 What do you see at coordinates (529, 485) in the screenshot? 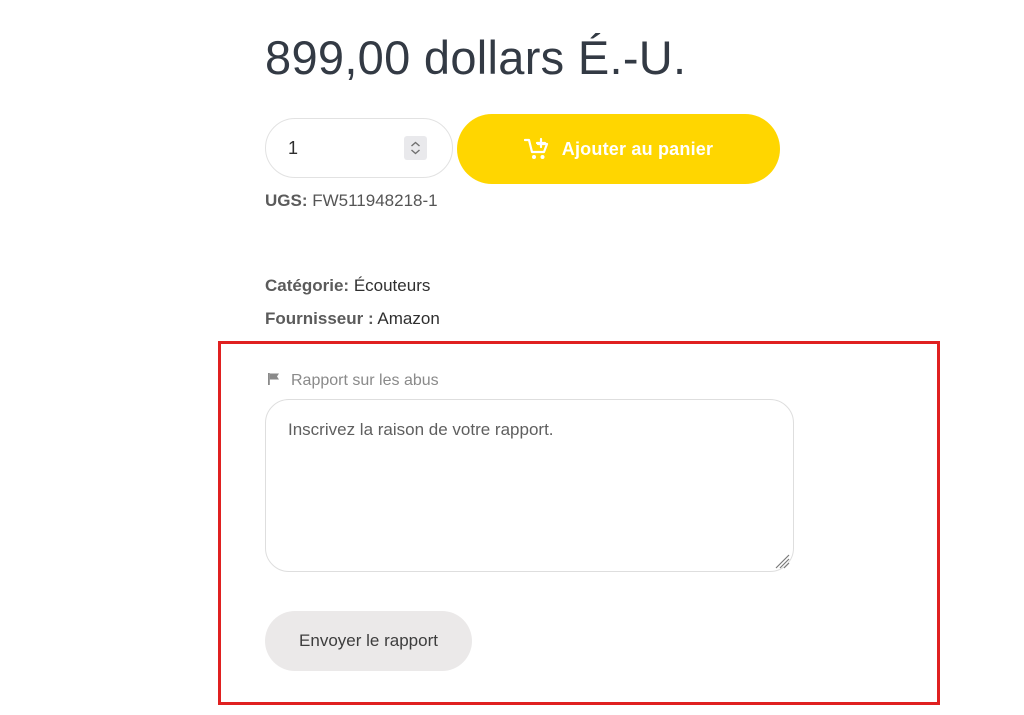
I see `report-reason-textarea` at bounding box center [529, 485].